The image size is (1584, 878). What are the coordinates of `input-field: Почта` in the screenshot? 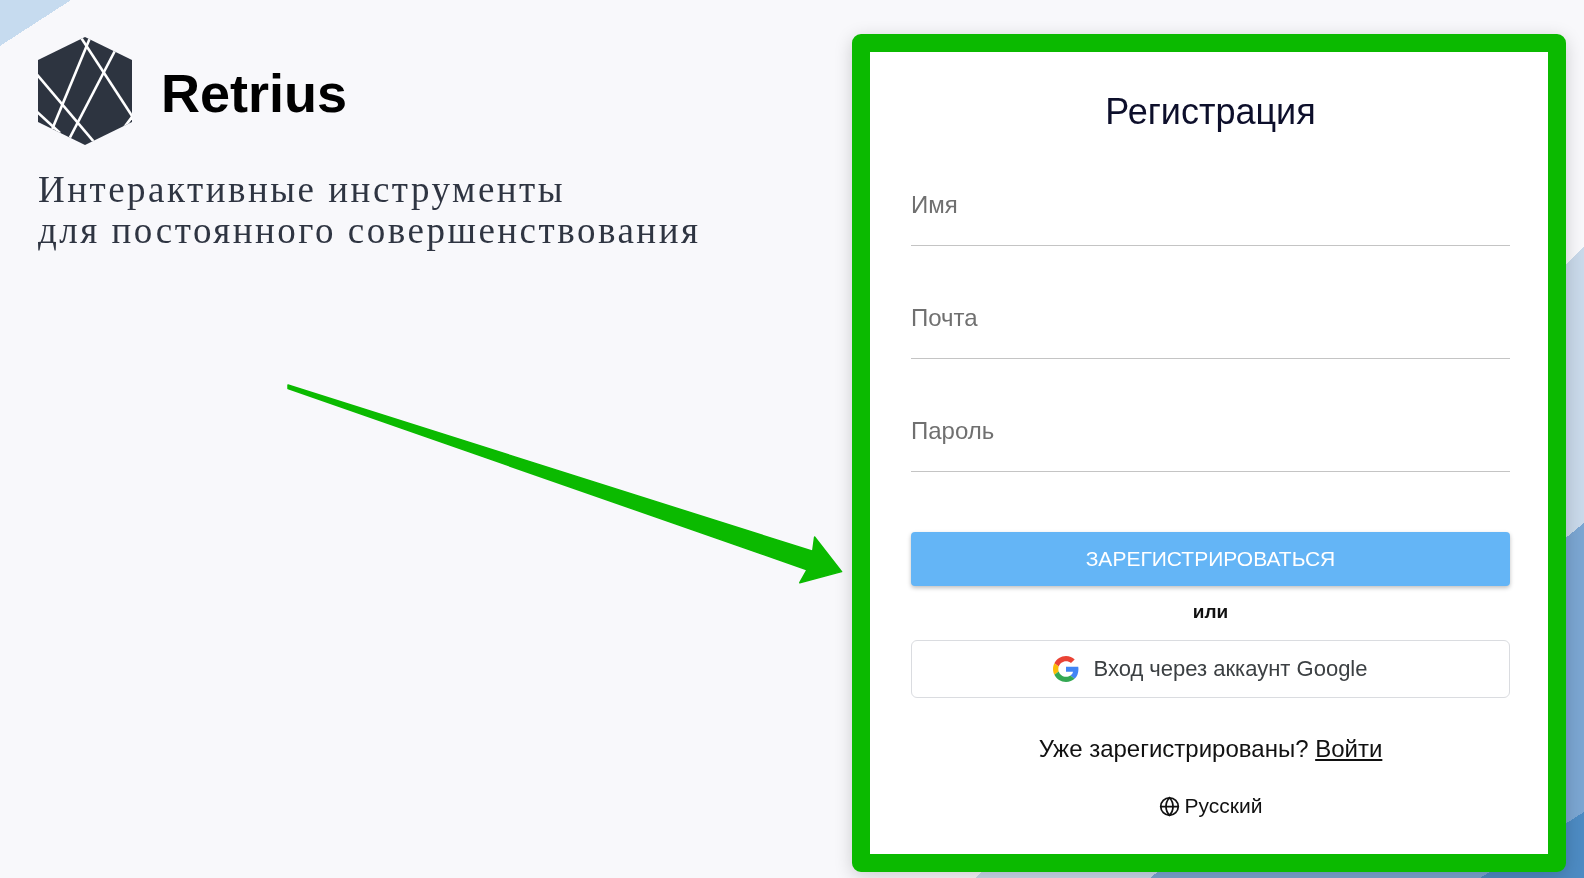 It's located at (1210, 331).